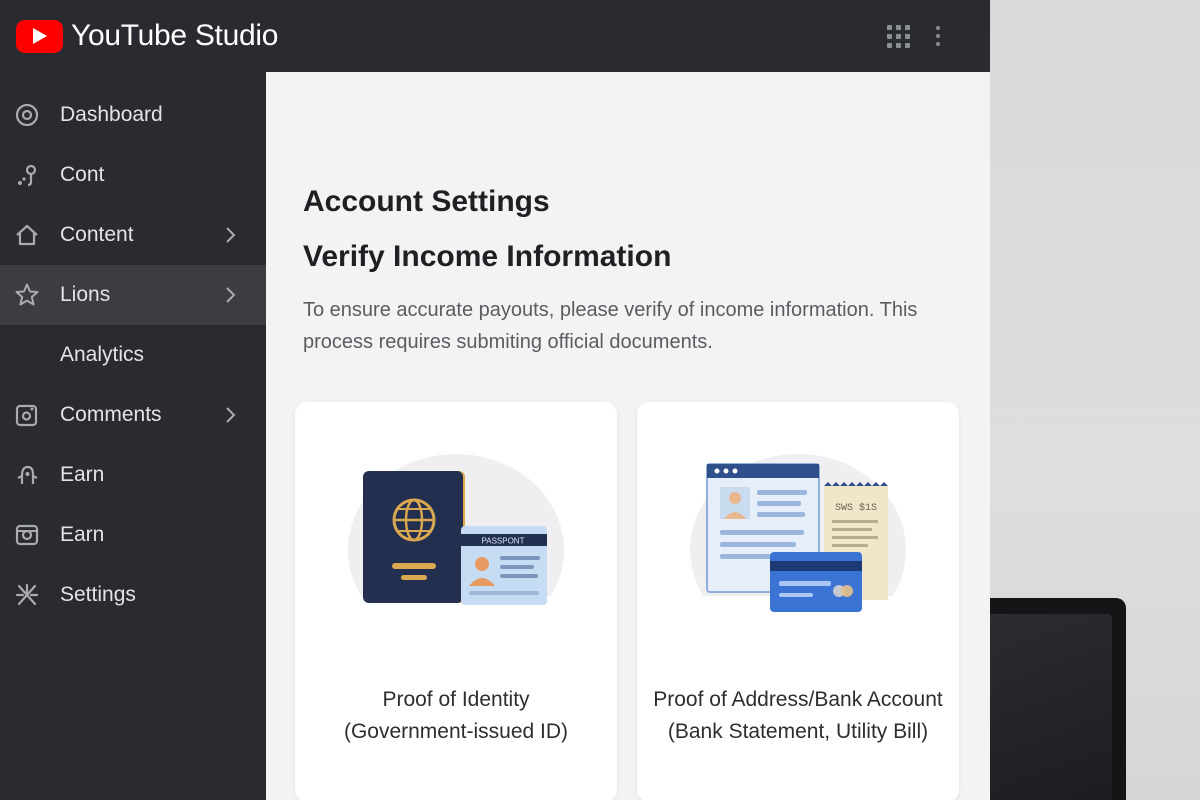 This screenshot has height=800, width=1200. I want to click on cont-icon, so click(27, 175).